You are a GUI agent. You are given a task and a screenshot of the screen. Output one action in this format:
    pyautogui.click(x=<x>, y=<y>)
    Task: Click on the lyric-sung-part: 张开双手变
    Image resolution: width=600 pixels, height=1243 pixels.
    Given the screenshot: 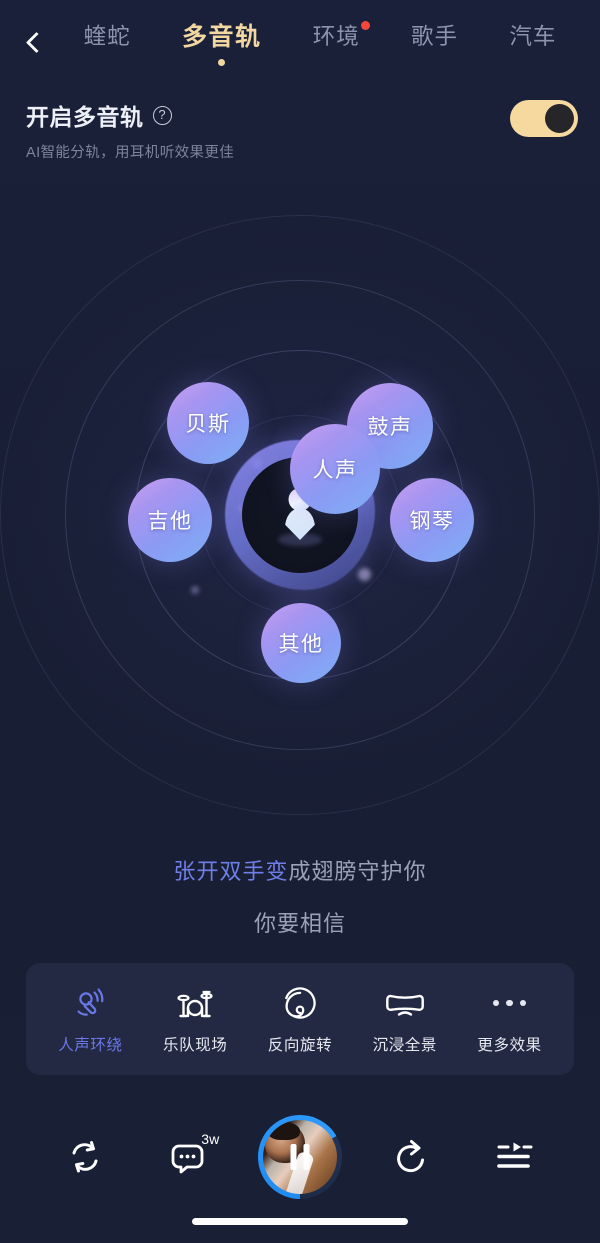 What is the action you would take?
    pyautogui.click(x=231, y=871)
    